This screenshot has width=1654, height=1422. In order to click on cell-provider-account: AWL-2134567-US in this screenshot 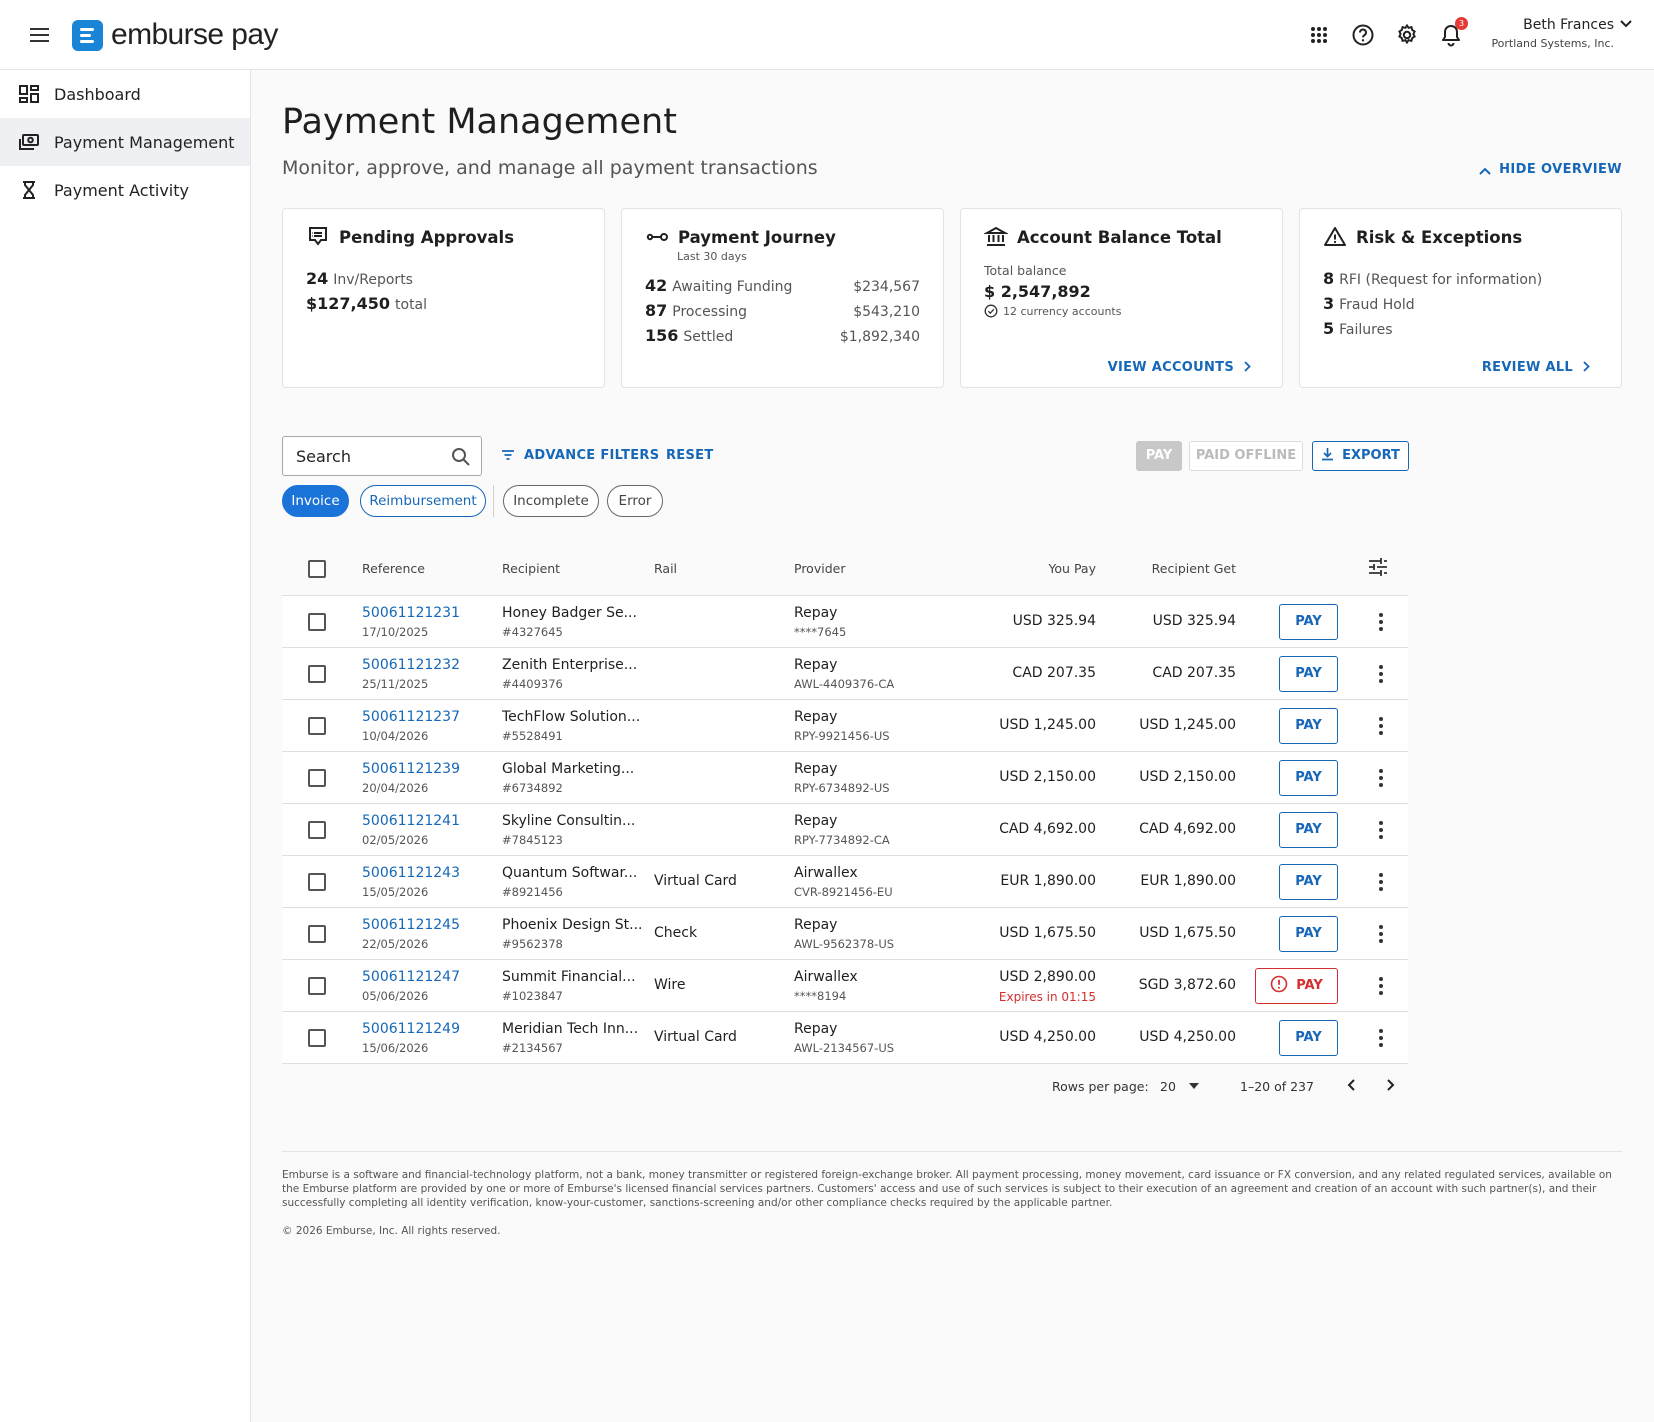, I will do `click(844, 1048)`.